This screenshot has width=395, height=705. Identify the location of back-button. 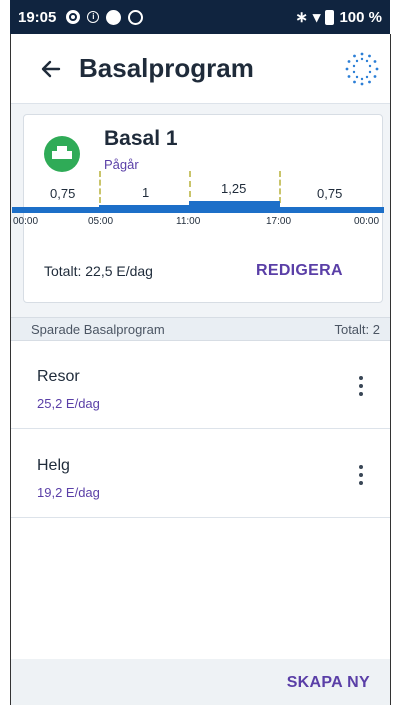
(51, 69).